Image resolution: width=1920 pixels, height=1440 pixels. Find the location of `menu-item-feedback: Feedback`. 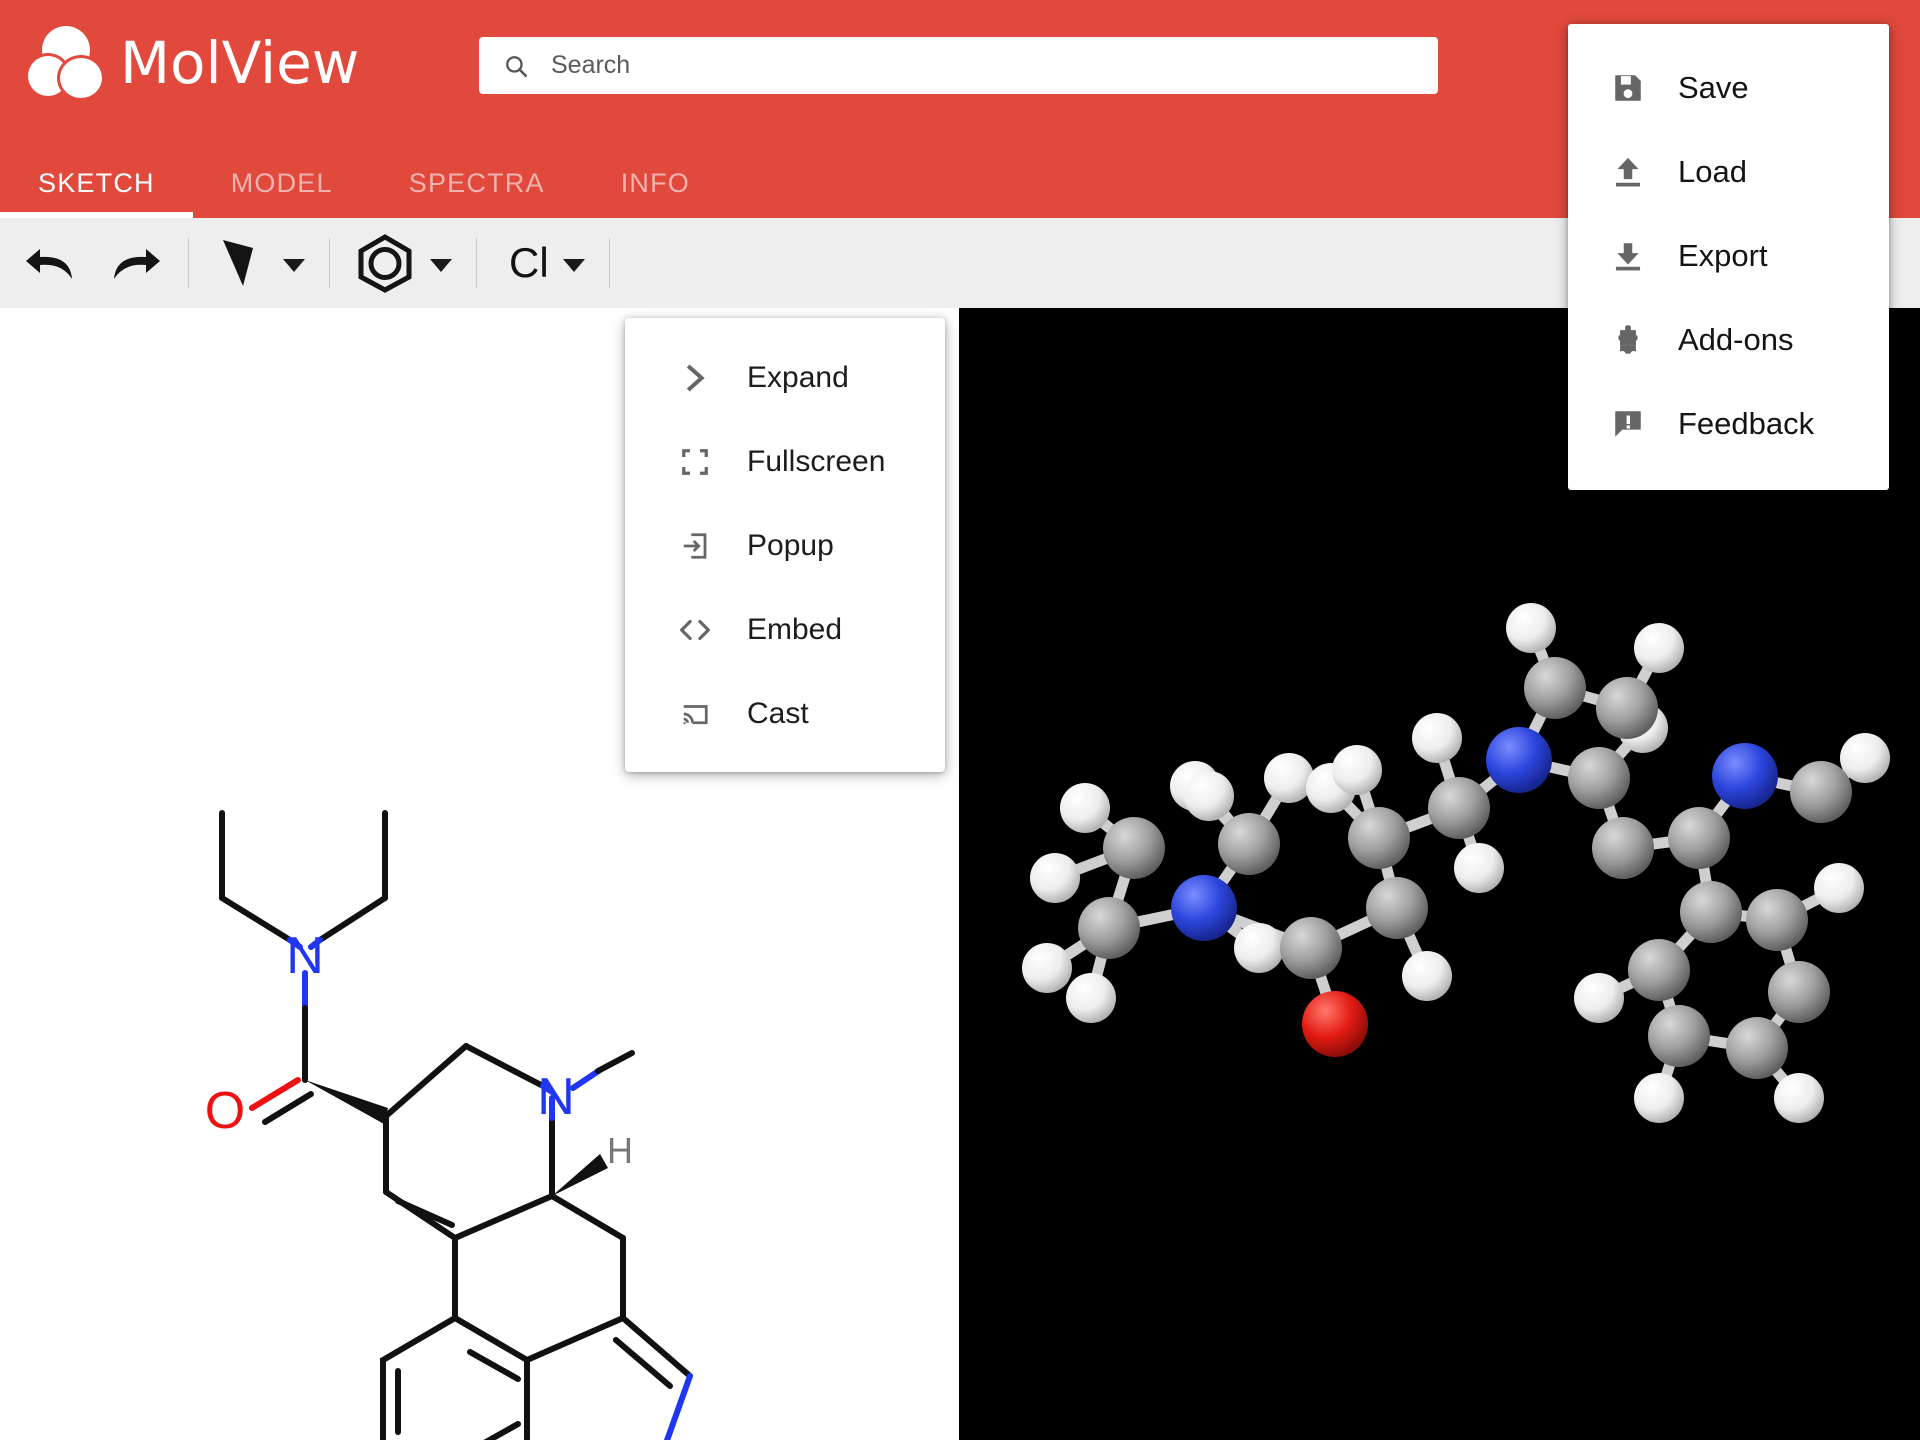

menu-item-feedback: Feedback is located at coordinates (1728, 424).